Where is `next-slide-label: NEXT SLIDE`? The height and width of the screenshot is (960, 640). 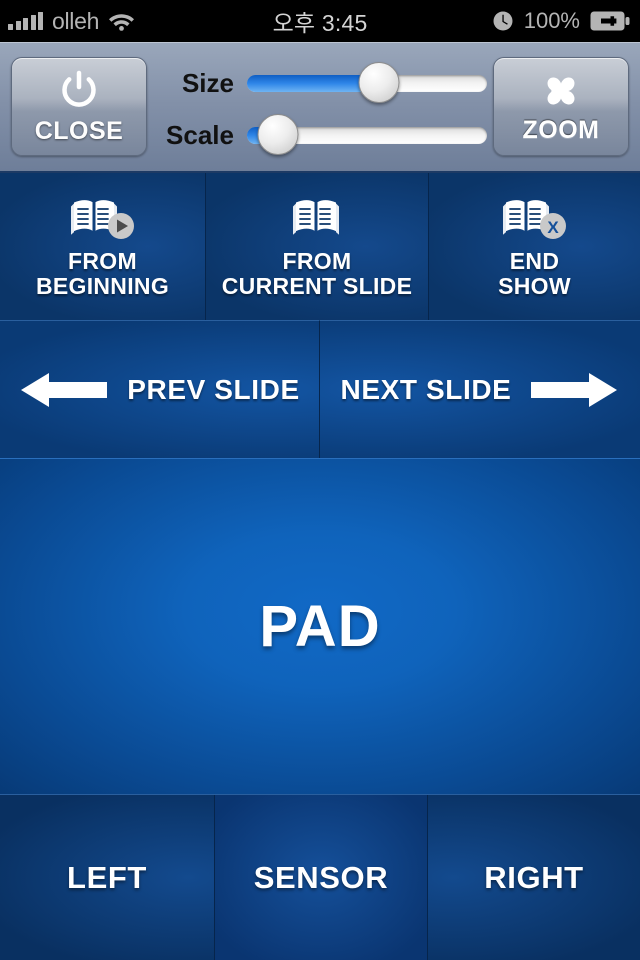 next-slide-label: NEXT SLIDE is located at coordinates (426, 389).